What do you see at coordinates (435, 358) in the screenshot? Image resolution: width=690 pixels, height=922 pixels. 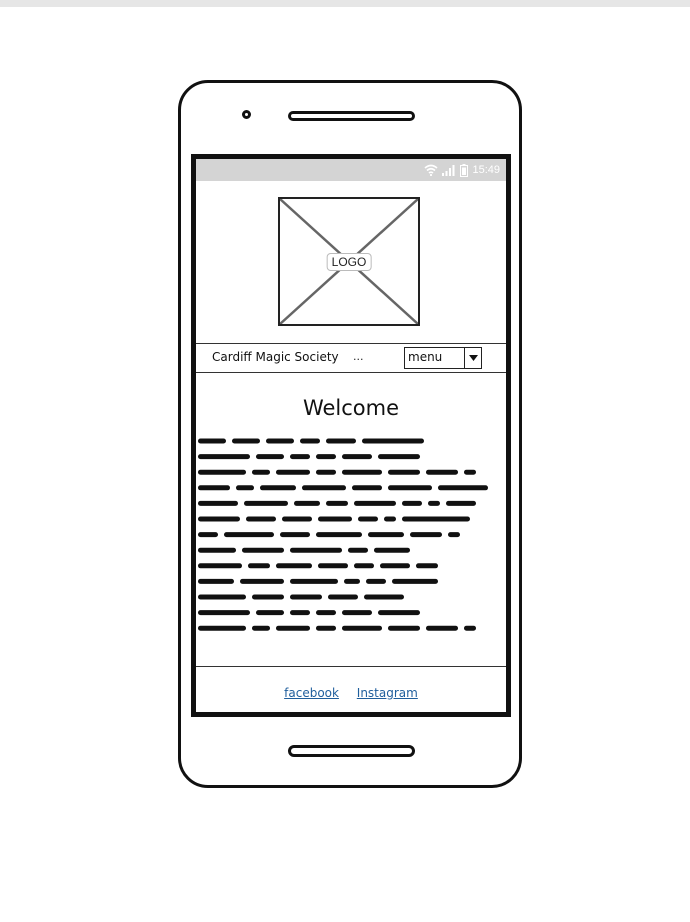 I see `menu-selected-value: menu` at bounding box center [435, 358].